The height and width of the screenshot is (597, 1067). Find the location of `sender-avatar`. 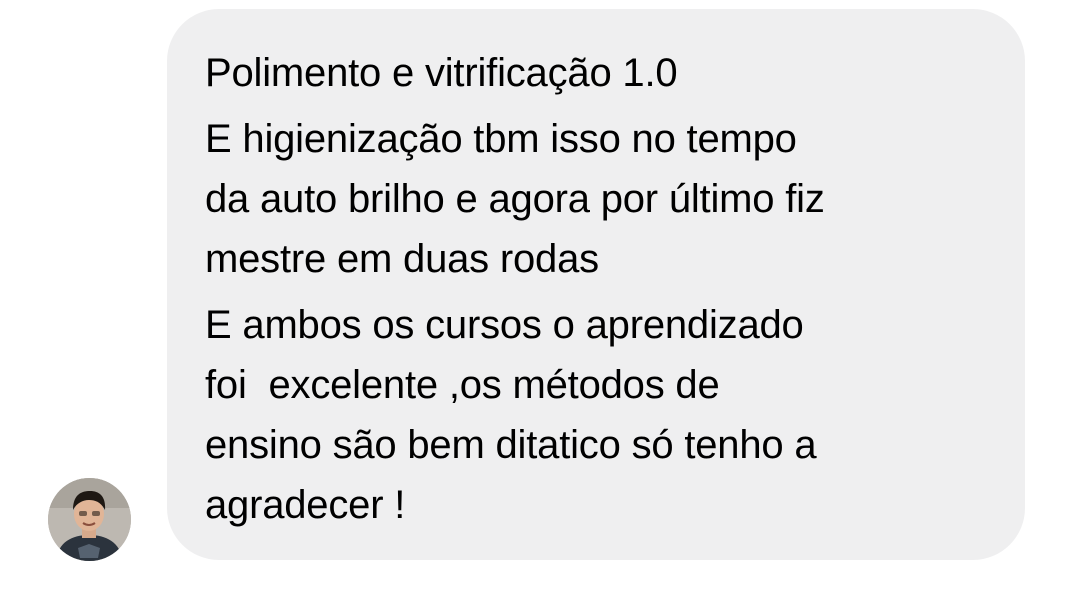

sender-avatar is located at coordinates (89, 519).